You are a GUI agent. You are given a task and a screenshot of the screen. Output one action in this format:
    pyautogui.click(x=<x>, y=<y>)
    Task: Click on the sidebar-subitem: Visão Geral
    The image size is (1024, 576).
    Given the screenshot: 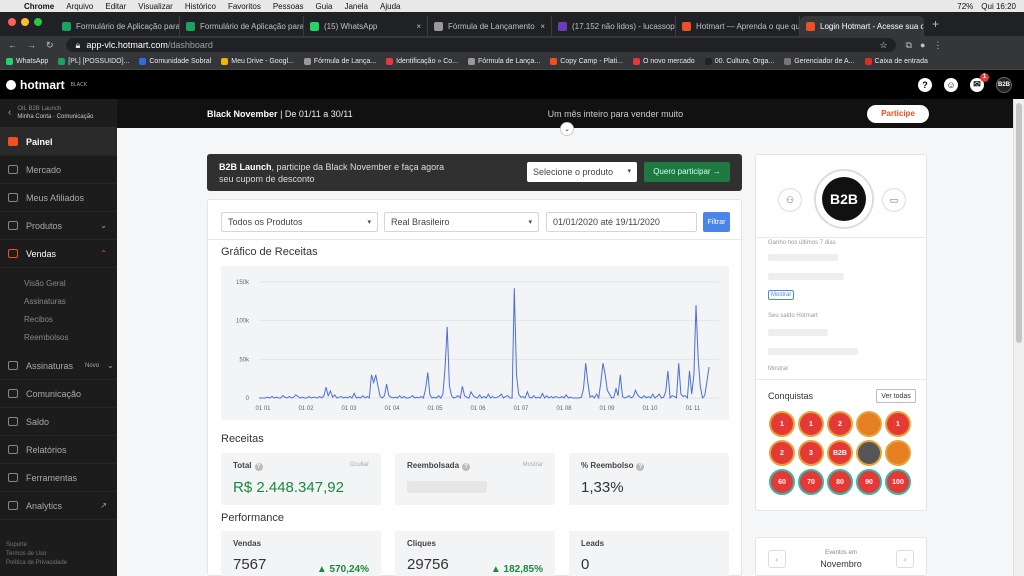 What is the action you would take?
    pyautogui.click(x=58, y=283)
    